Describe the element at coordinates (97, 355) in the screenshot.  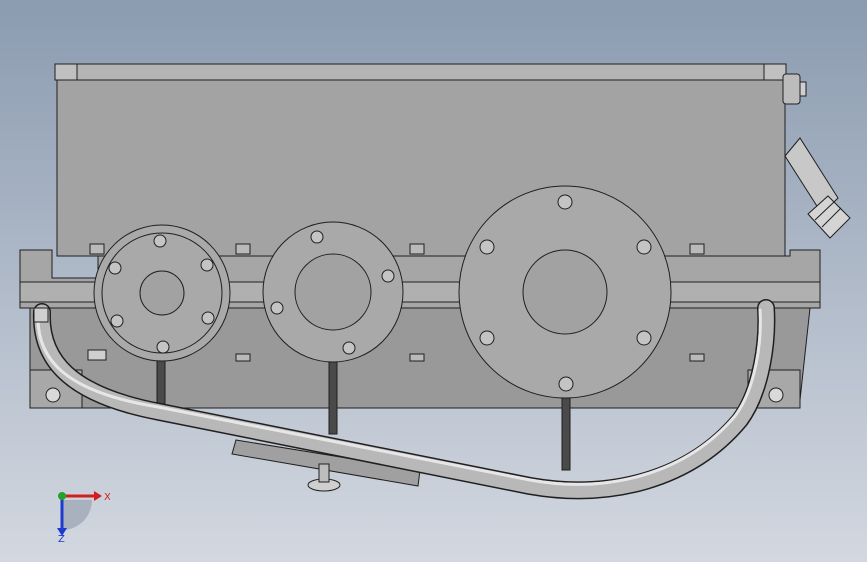
I see `pipe-fitting-small` at that location.